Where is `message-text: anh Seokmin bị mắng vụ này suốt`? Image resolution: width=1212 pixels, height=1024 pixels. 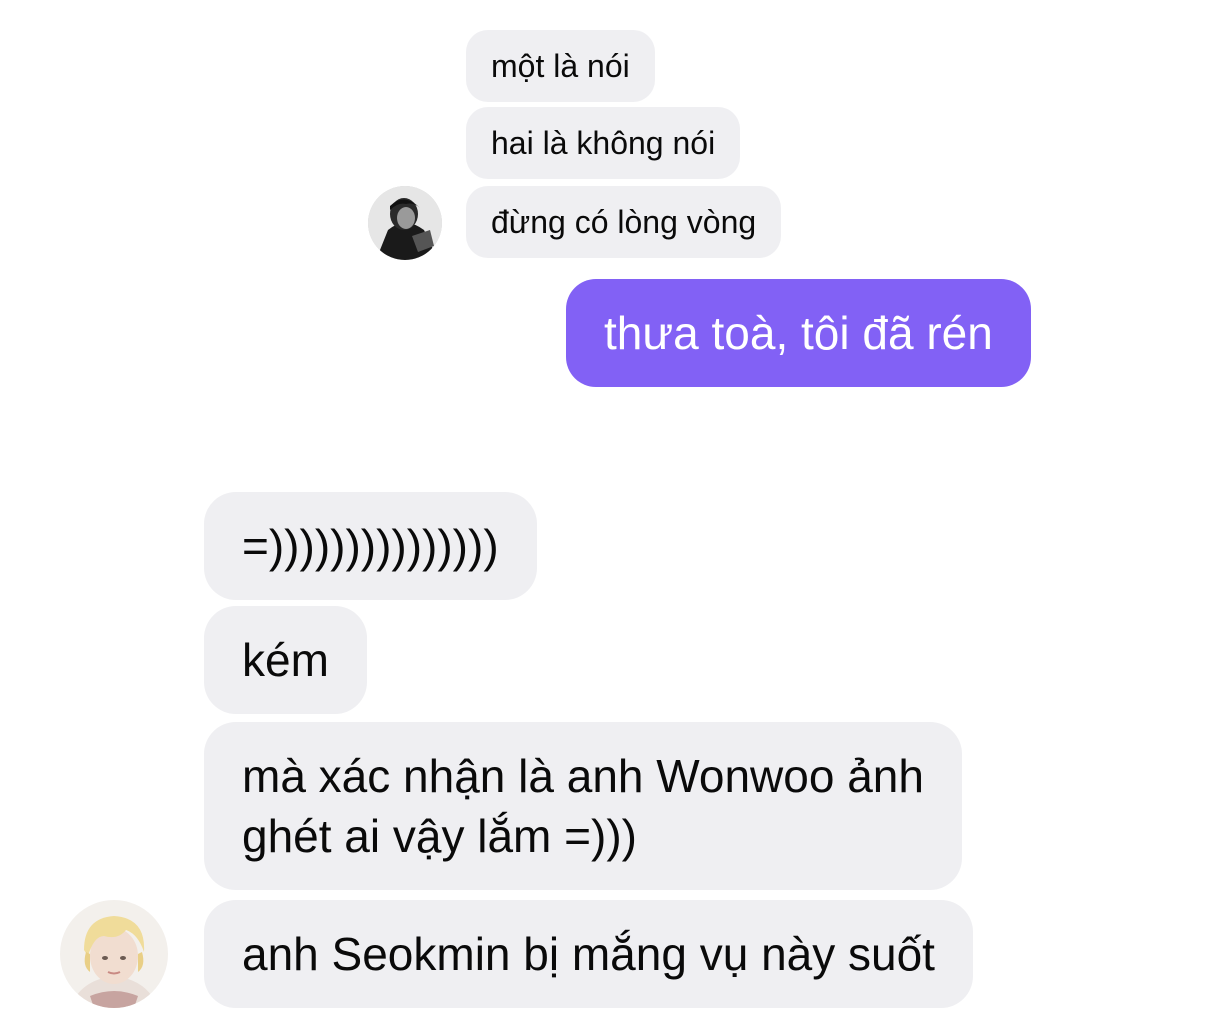
message-text: anh Seokmin bị mắng vụ này suốt is located at coordinates (588, 954).